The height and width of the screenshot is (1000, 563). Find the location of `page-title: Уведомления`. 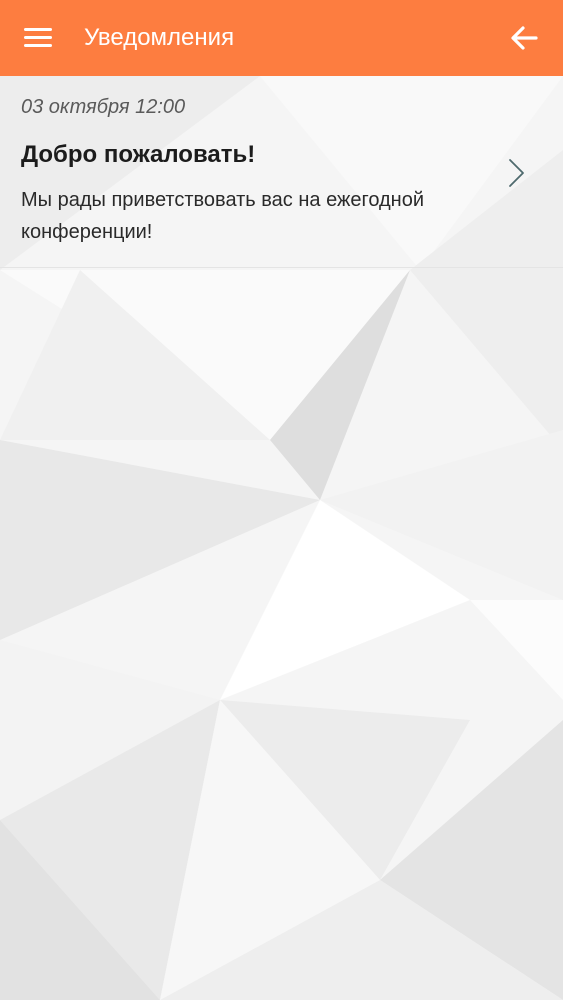

page-title: Уведомления is located at coordinates (159, 37).